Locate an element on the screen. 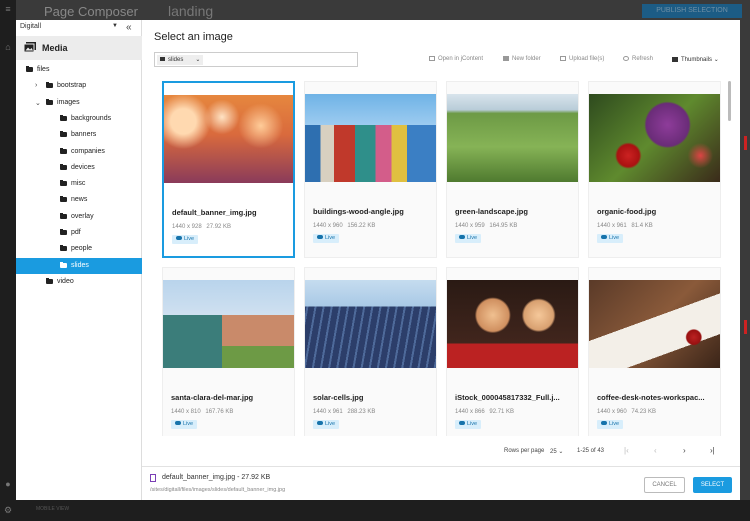 The image size is (750, 521). next-page-icon: › is located at coordinates (684, 450).